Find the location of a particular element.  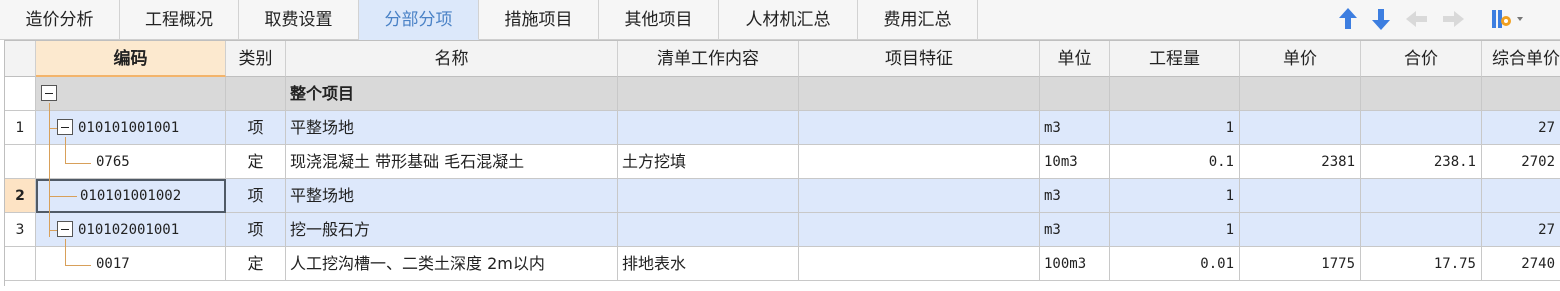

header-unit: 单位 is located at coordinates (1075, 59).